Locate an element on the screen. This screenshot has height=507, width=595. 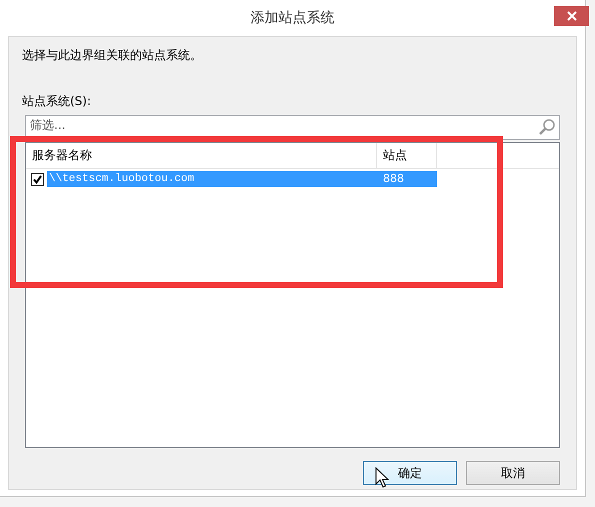
list-label: 站点系统(S): is located at coordinates (57, 101).